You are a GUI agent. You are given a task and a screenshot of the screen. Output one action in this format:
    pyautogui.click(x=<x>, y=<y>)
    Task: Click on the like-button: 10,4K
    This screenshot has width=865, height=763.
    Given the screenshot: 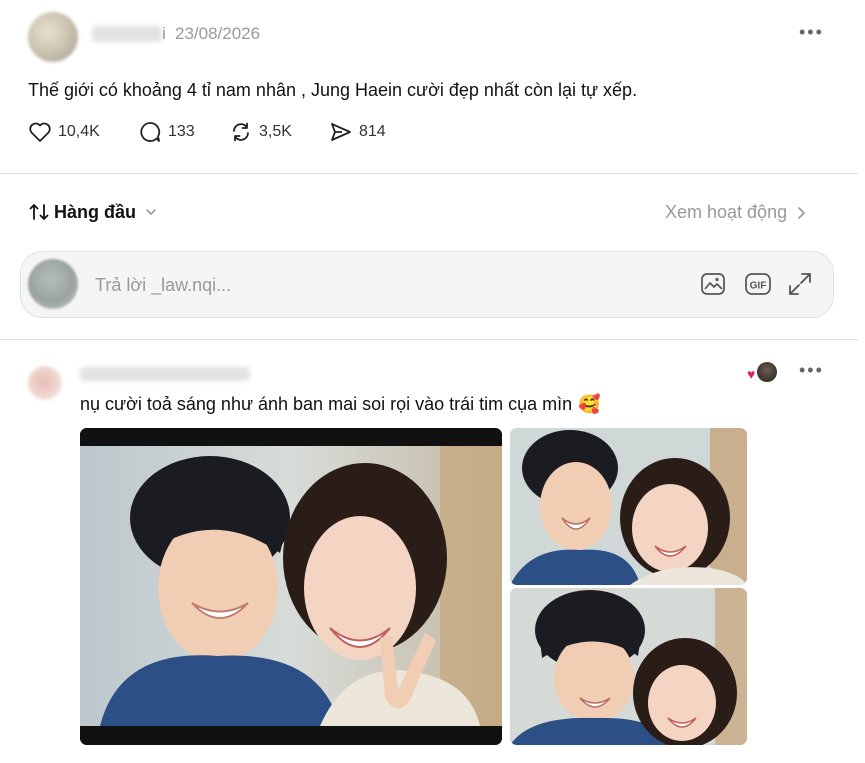 What is the action you would take?
    pyautogui.click(x=64, y=132)
    